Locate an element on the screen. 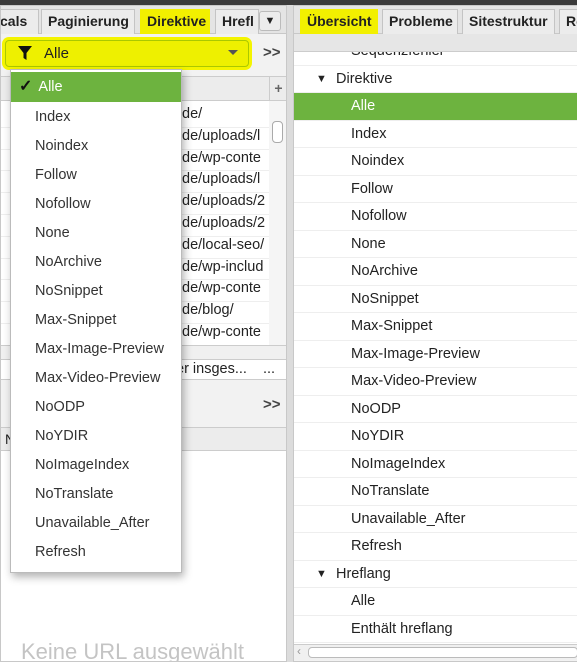 The image size is (577, 662). menu-item-label: Max-Snippet is located at coordinates (76, 319).